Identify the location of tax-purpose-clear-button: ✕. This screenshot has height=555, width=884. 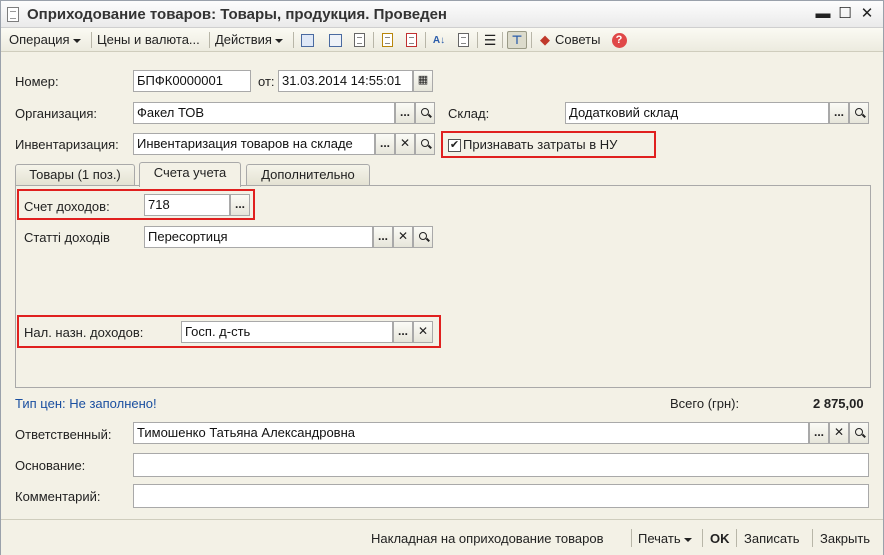
(423, 332).